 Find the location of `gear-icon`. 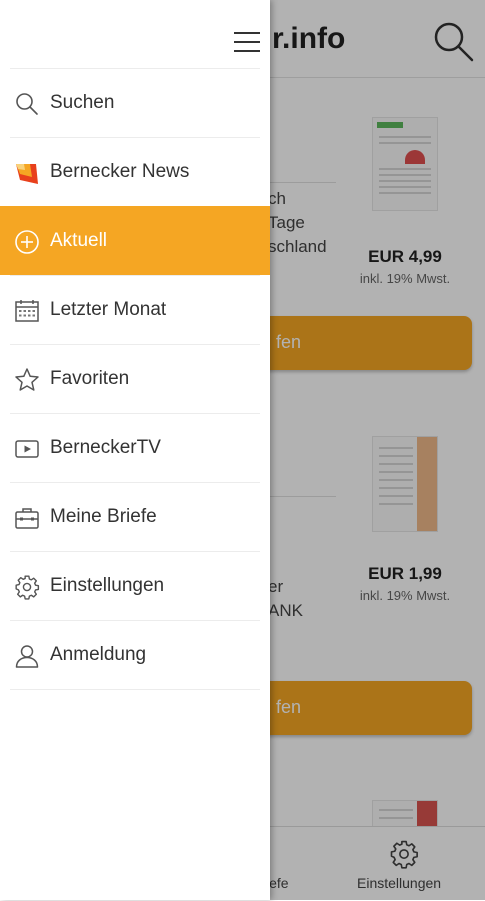

gear-icon is located at coordinates (27, 587).